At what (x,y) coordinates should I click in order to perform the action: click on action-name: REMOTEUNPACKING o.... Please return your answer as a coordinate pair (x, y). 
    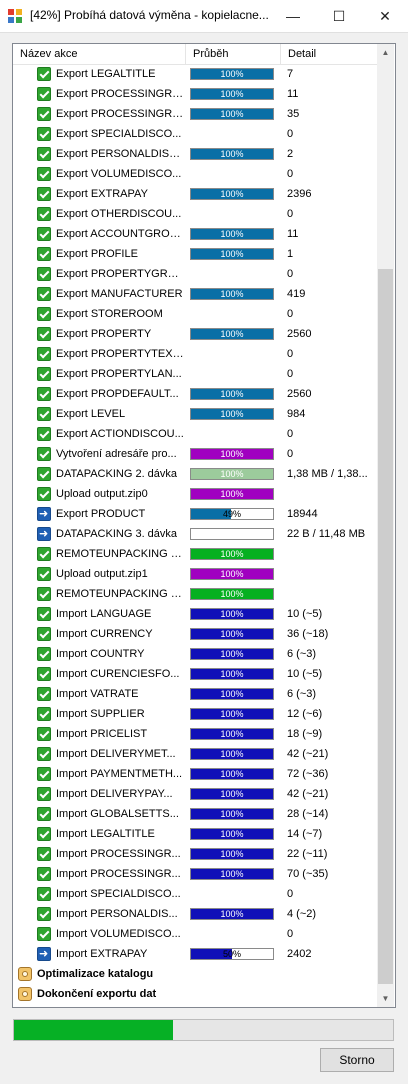
    Looking at the image, I should click on (120, 594).